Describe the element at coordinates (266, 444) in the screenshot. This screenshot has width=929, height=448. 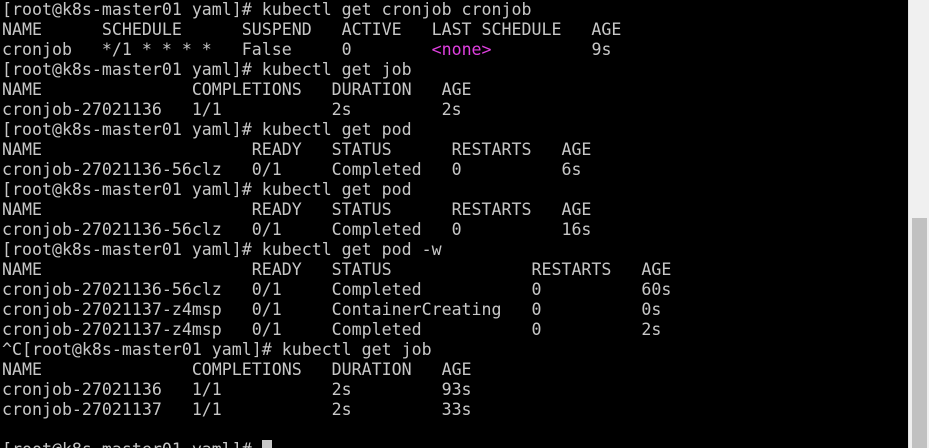
I see `text-cursor` at that location.